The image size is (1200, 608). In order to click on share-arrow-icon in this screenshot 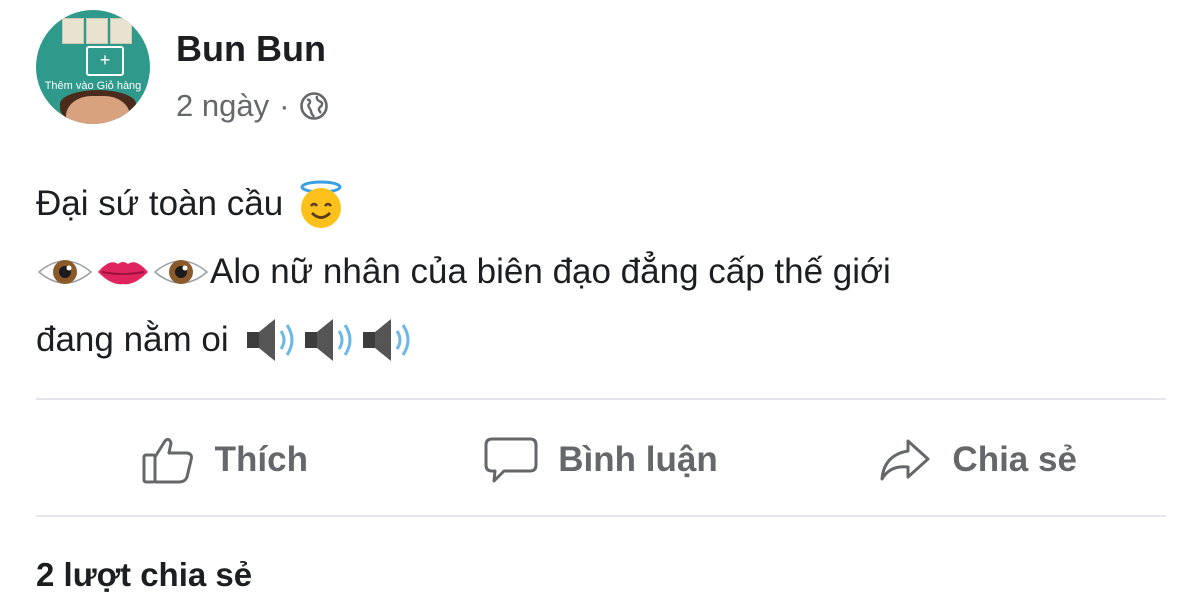, I will do `click(905, 460)`.